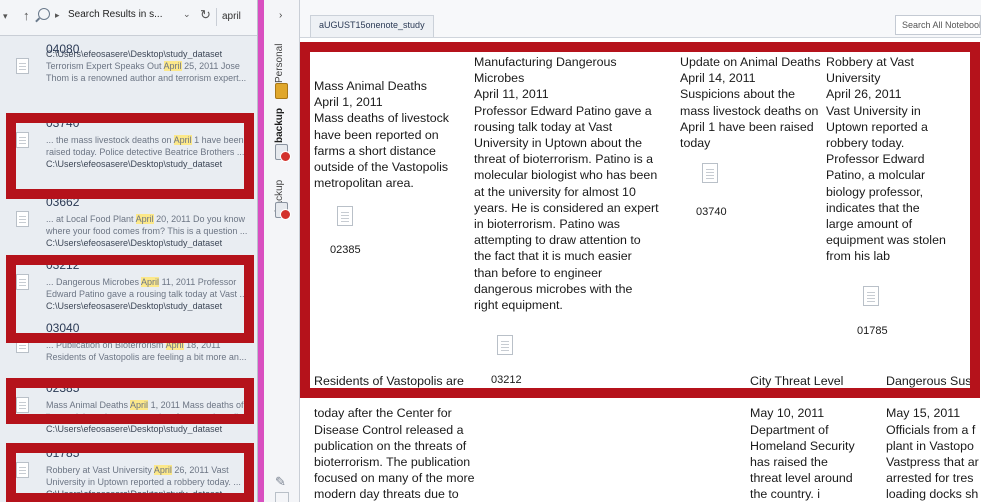 The image size is (981, 502). What do you see at coordinates (383, 413) in the screenshot?
I see `note-line: today after the Center for` at bounding box center [383, 413].